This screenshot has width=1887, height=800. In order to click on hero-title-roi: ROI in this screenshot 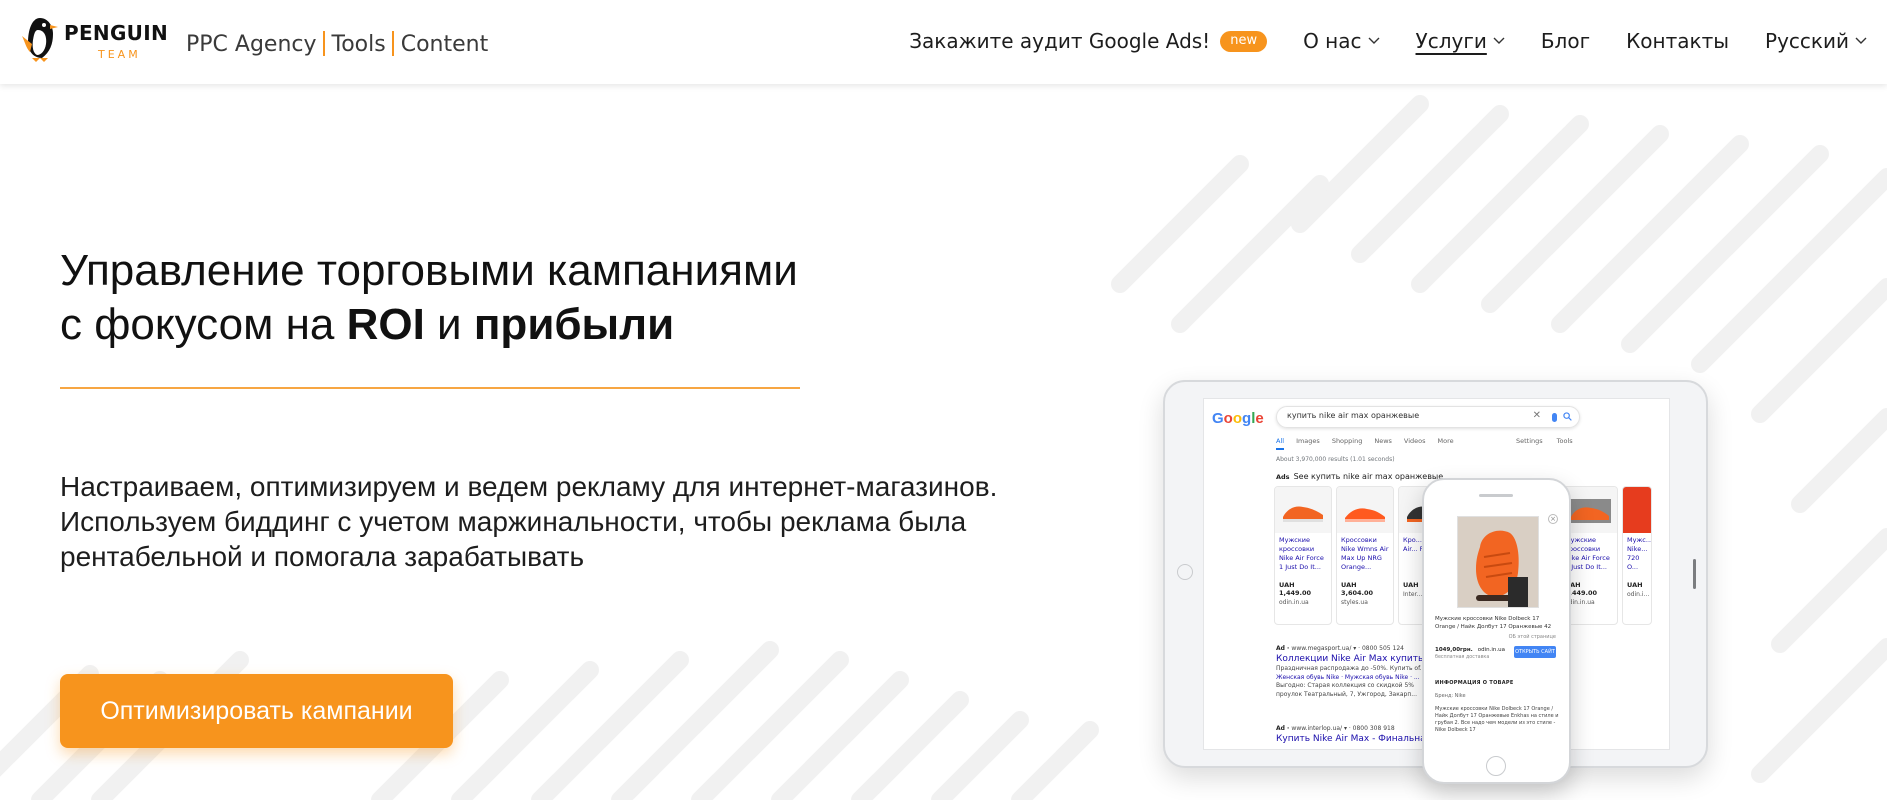, I will do `click(385, 324)`.